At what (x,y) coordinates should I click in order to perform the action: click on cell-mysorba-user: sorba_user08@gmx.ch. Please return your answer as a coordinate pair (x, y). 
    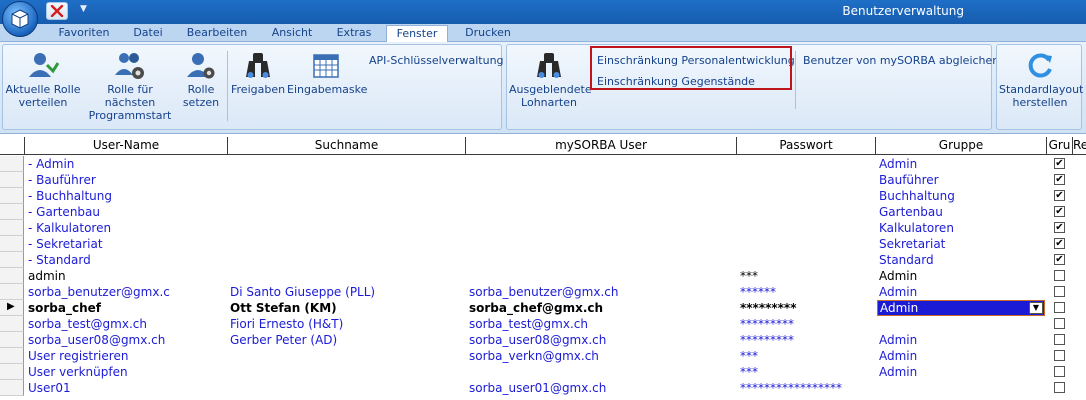
    Looking at the image, I should click on (602, 340).